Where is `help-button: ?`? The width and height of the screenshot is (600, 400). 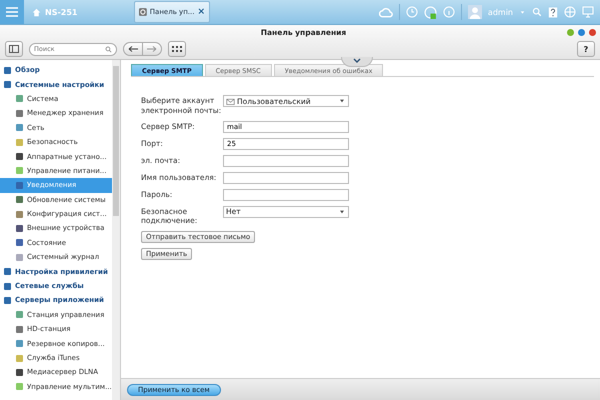
help-button: ? is located at coordinates (586, 49).